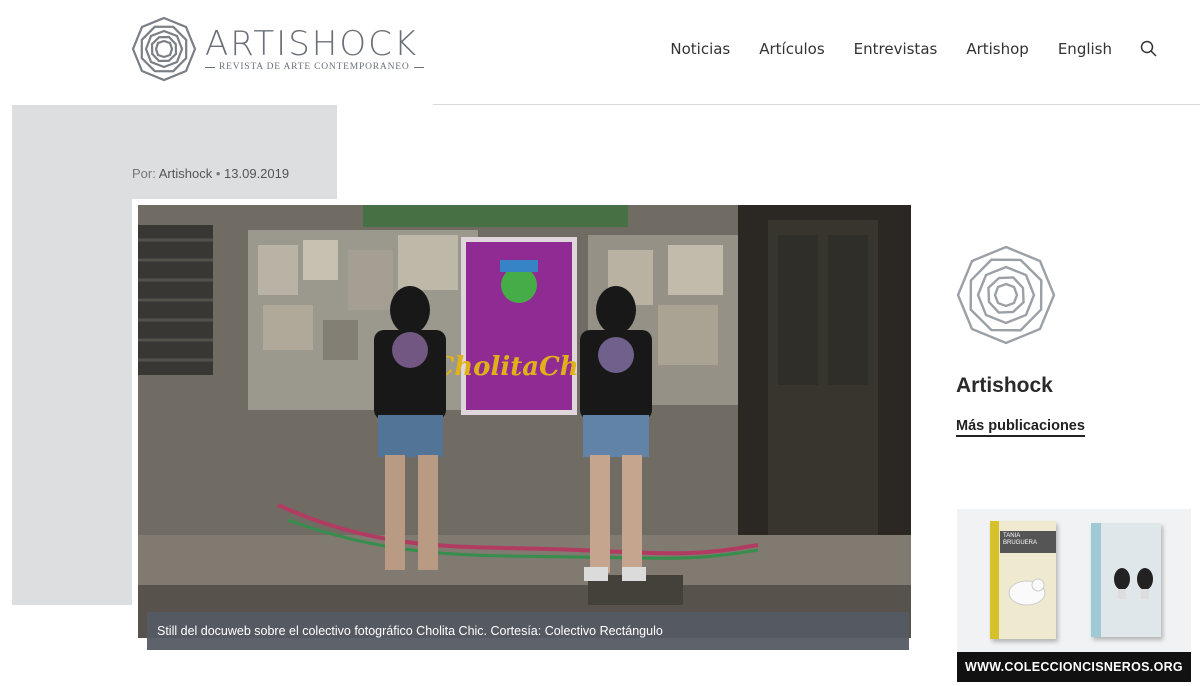 This screenshot has width=1200, height=686. Describe the element at coordinates (700, 49) in the screenshot. I see `nav-item-noticias: Noticias` at that location.